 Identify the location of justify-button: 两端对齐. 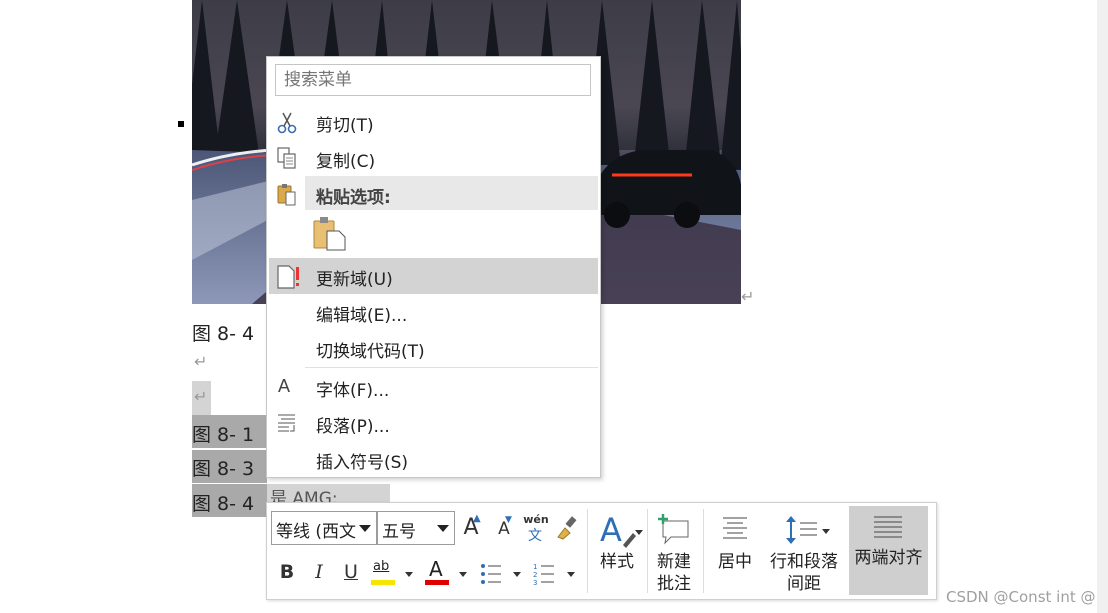
(888, 550).